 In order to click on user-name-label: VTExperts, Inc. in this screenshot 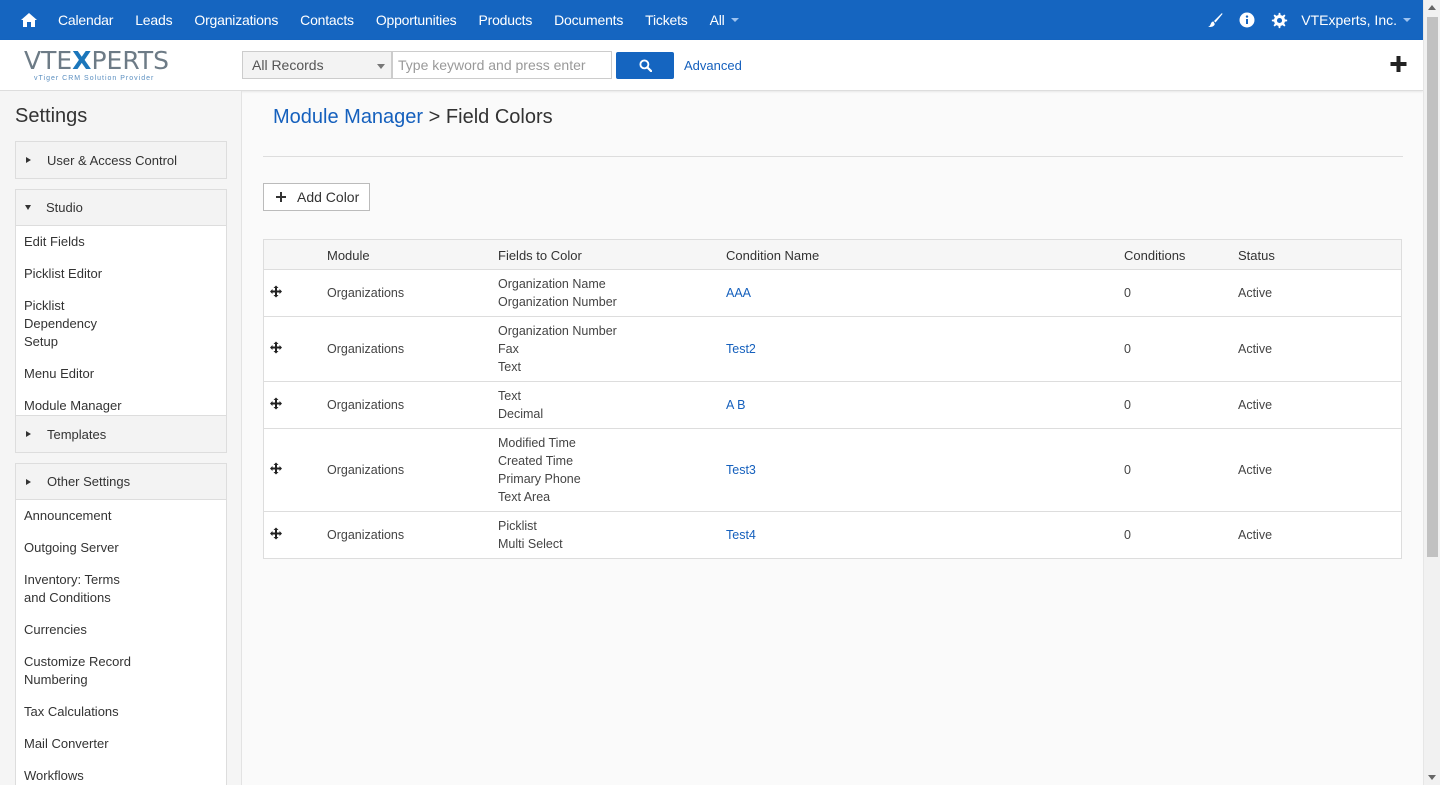, I will do `click(1349, 20)`.